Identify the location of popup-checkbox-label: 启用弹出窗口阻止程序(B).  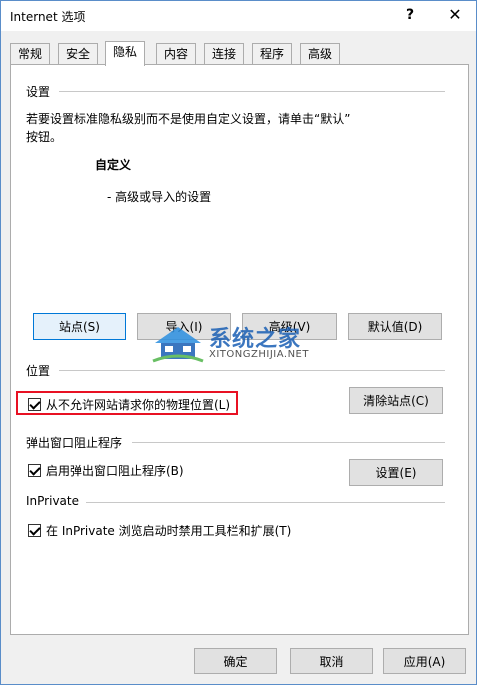
(115, 470).